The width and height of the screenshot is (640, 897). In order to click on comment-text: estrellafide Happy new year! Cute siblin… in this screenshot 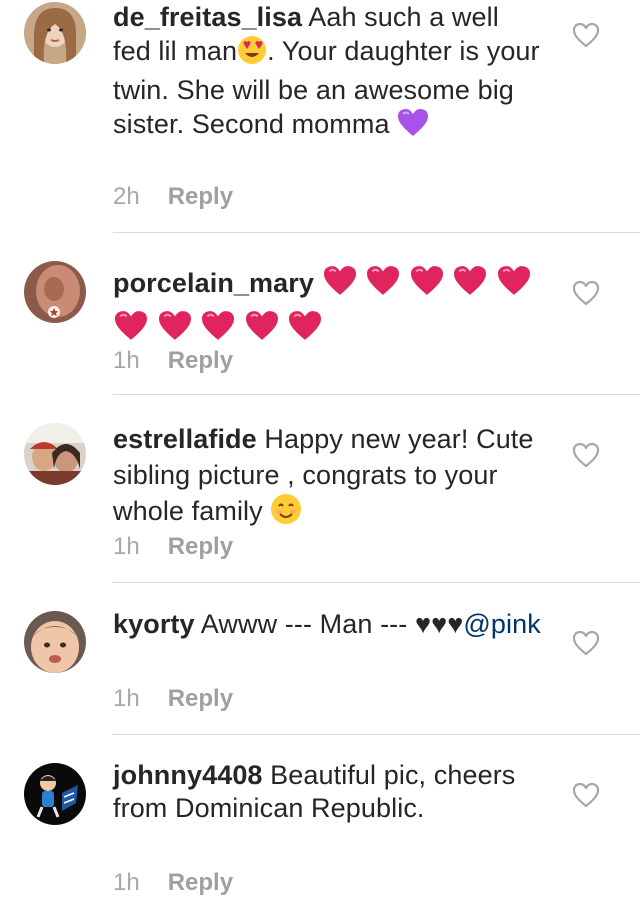, I will do `click(328, 477)`.